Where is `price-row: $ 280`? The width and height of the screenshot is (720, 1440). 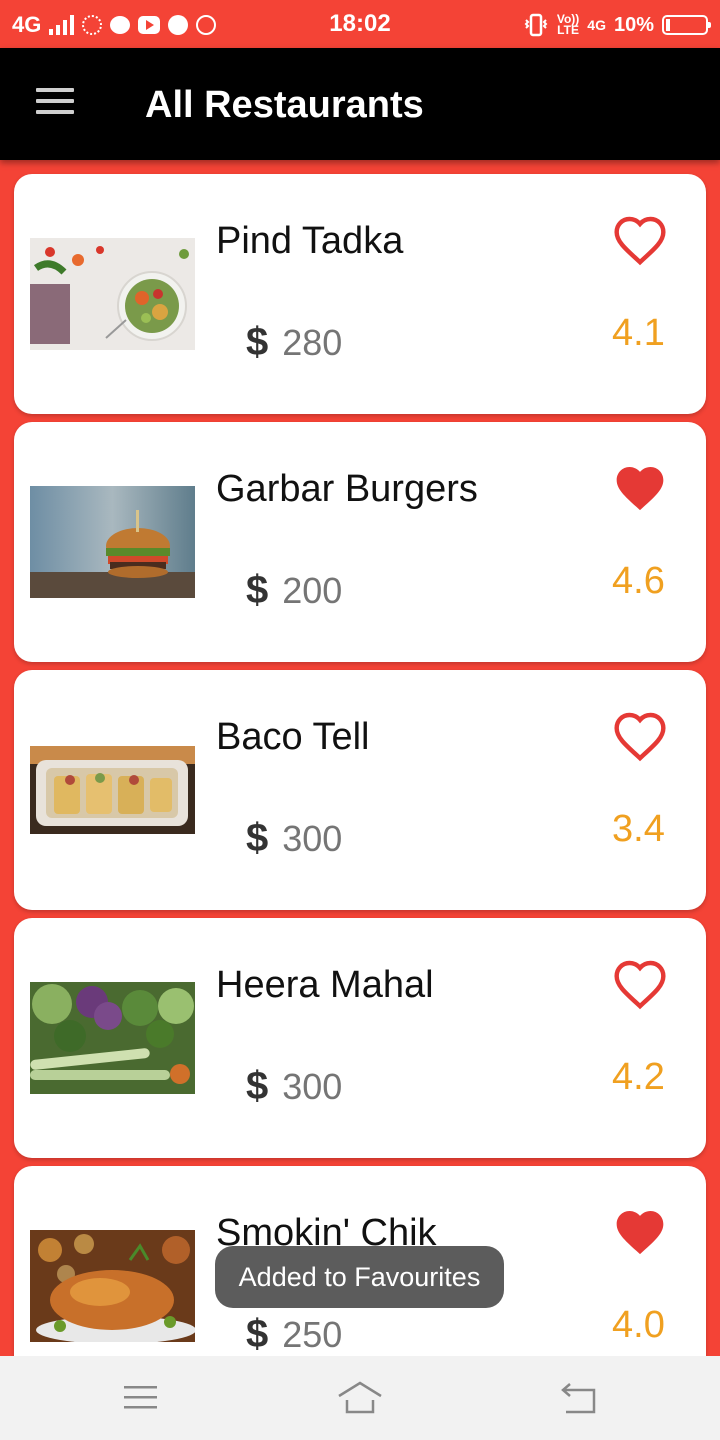
price-row: $ 280 is located at coordinates (294, 342).